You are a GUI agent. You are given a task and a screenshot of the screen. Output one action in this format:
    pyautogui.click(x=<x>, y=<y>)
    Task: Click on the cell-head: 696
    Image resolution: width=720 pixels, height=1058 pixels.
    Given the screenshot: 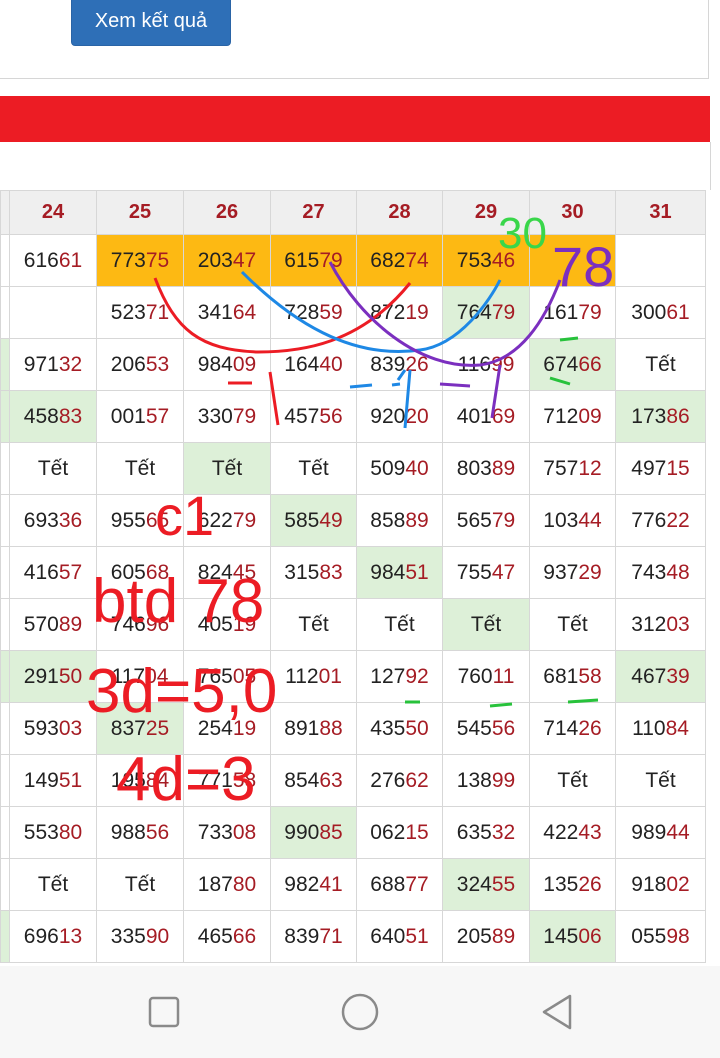 What is the action you would take?
    pyautogui.click(x=41, y=936)
    